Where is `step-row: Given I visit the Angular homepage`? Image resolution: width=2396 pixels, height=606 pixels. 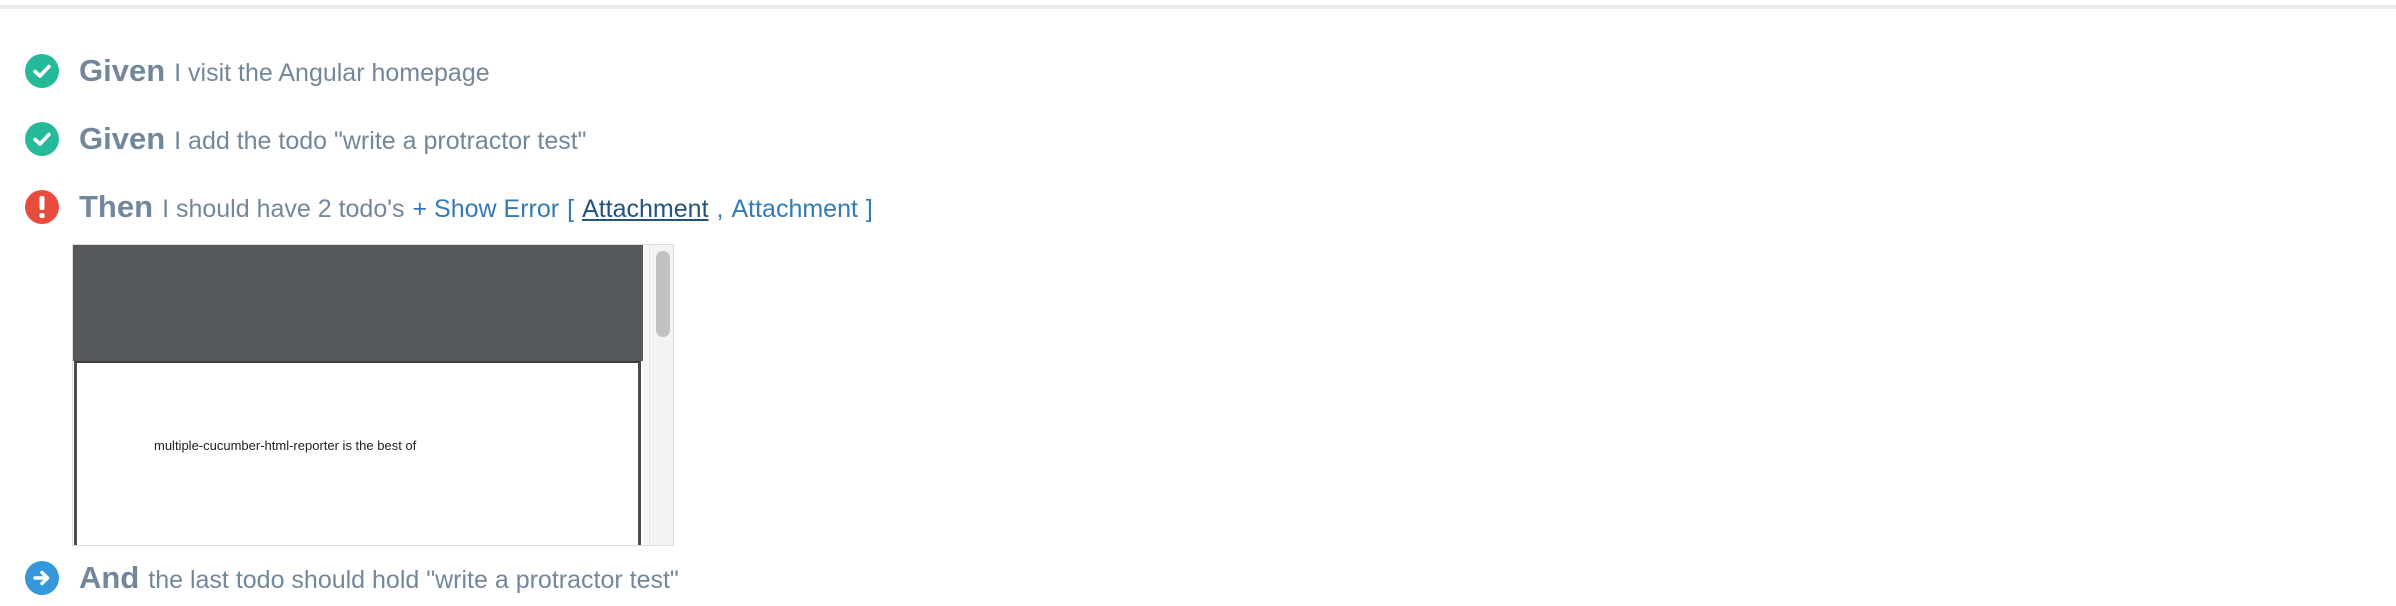 step-row: Given I visit the Angular homepage is located at coordinates (1198, 71).